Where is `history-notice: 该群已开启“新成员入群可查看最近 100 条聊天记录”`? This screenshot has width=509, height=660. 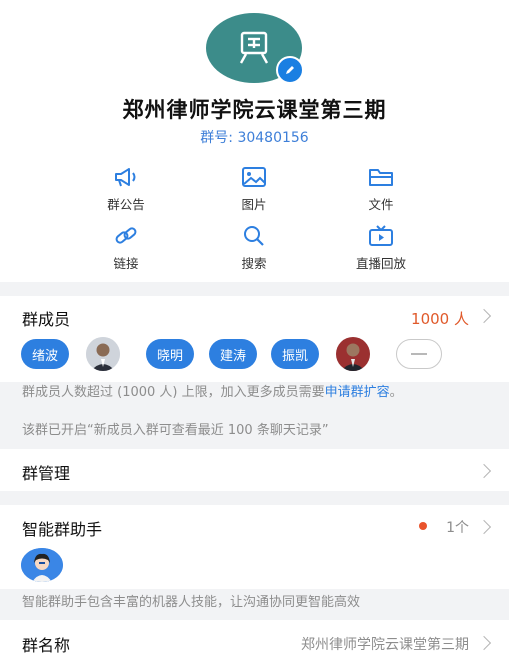
history-notice: 该群已开启“新成员入群可查看最近 100 条聊天记录” is located at coordinates (175, 430).